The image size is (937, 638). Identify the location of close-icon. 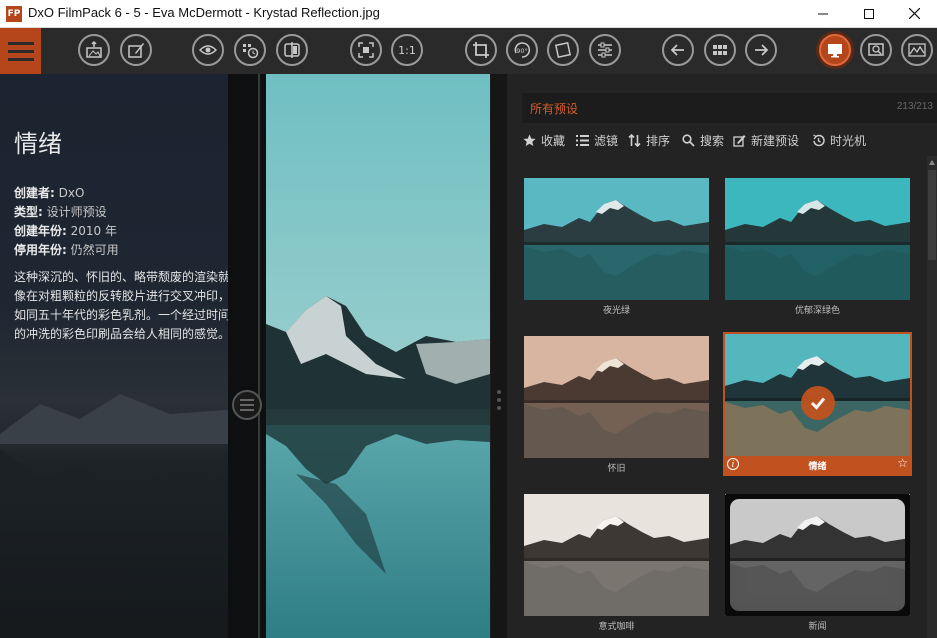
(914, 13).